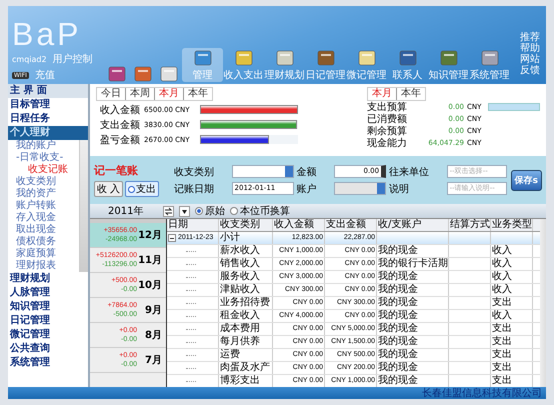 The height and width of the screenshot is (405, 554). What do you see at coordinates (399, 189) in the screenshot?
I see `field-label: 说明` at bounding box center [399, 189].